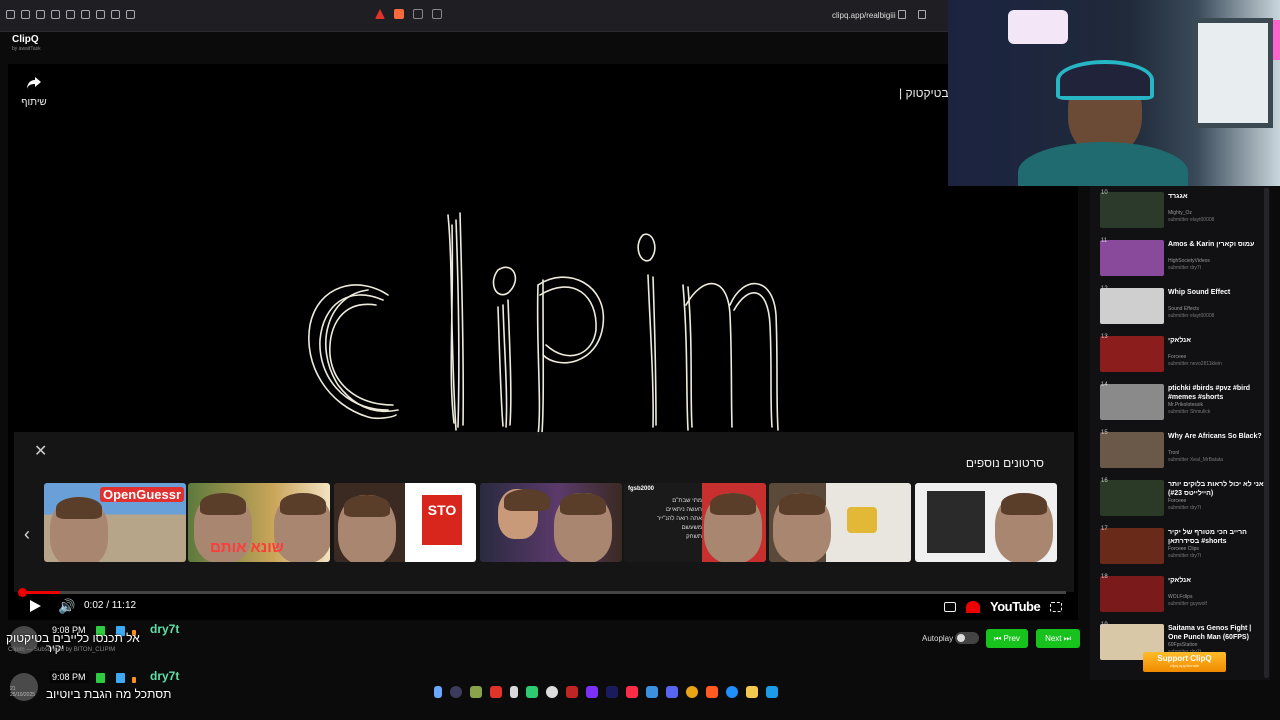  Describe the element at coordinates (134, 680) in the screenshot. I see `fire-badge-icon` at that location.